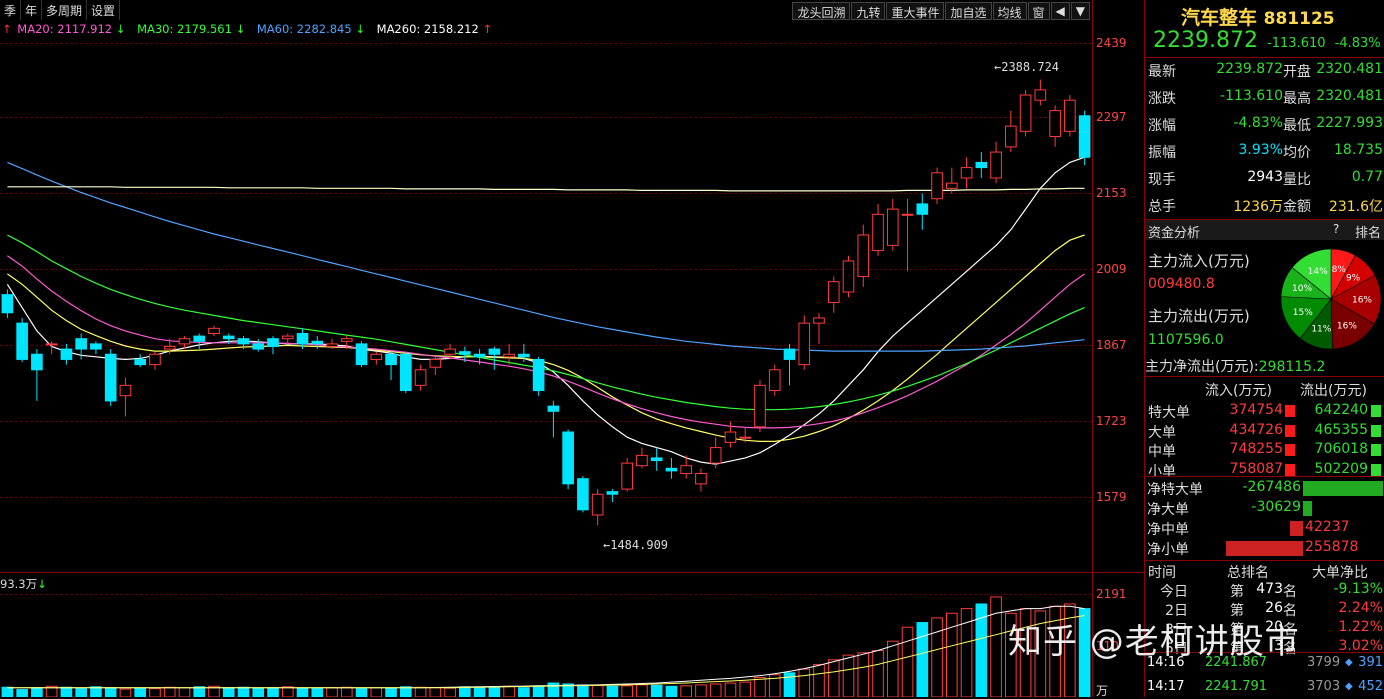 This screenshot has width=1384, height=699. What do you see at coordinates (32, 10) in the screenshot?
I see `period-year: 年` at bounding box center [32, 10].